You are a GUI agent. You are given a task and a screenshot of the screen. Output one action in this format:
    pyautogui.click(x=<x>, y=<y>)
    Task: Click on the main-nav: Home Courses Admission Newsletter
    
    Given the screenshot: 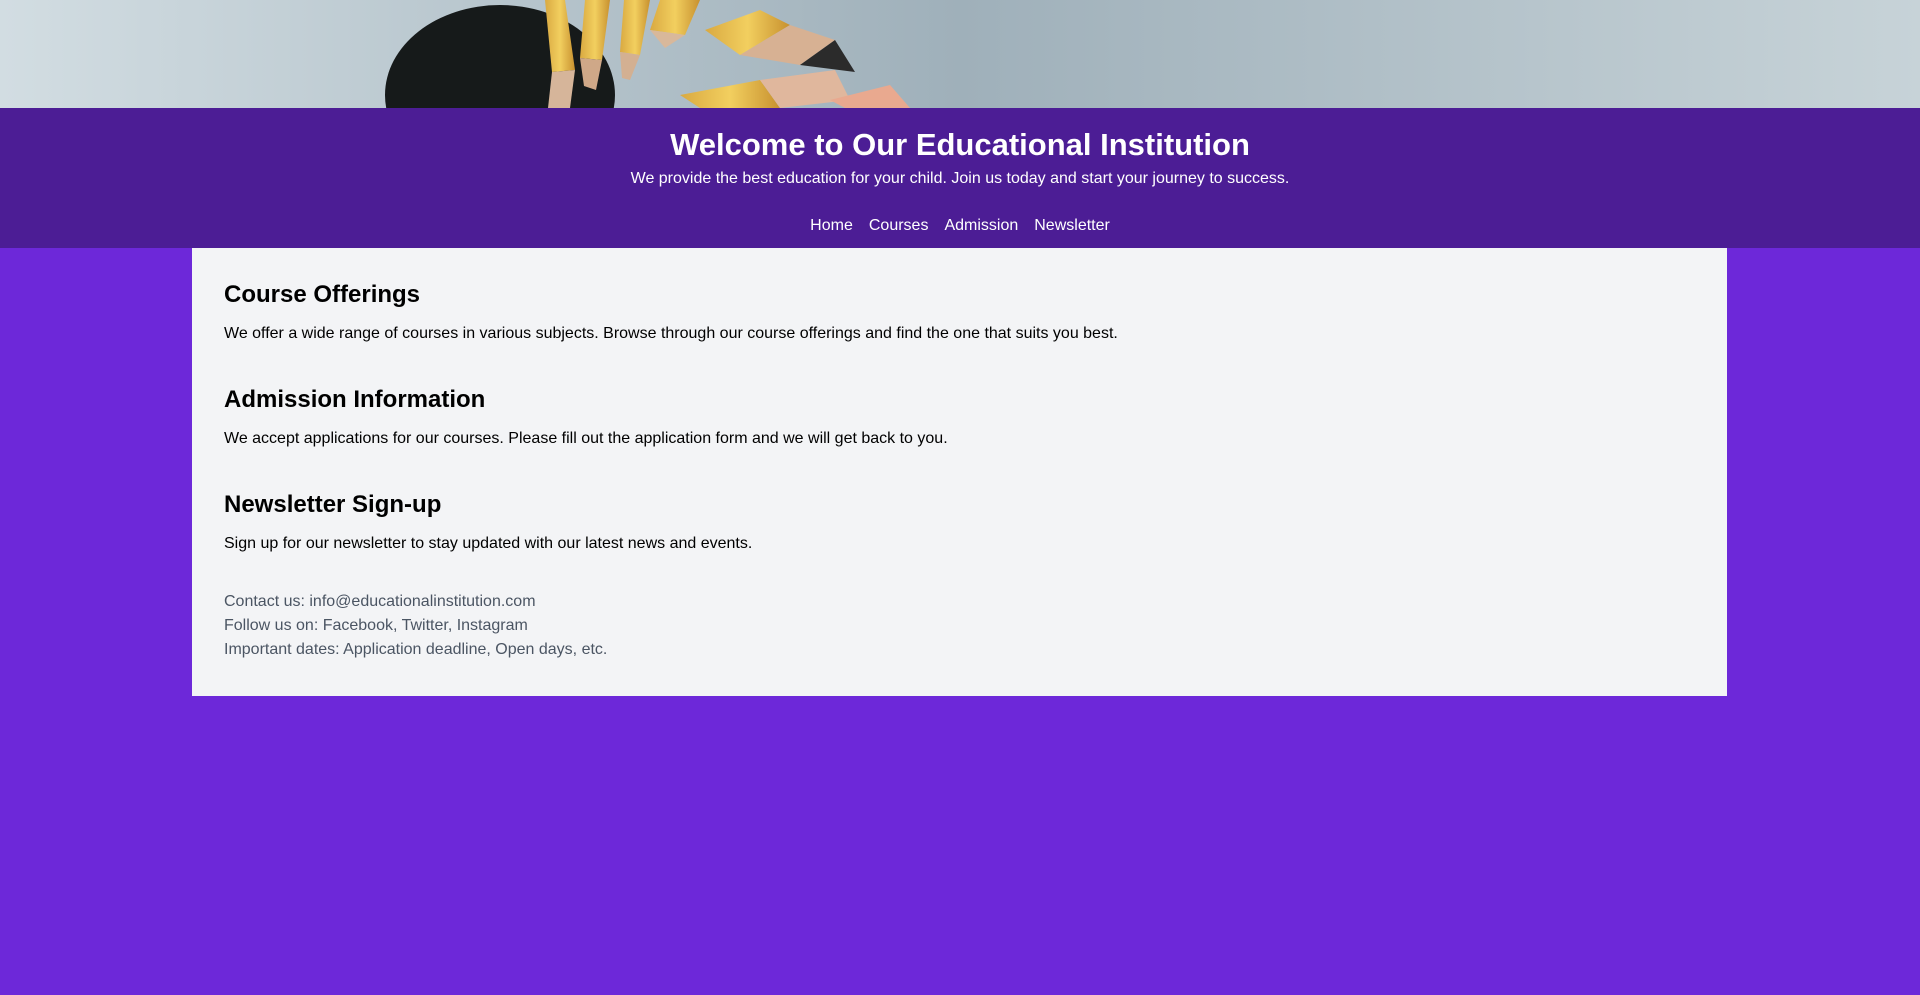 What is the action you would take?
    pyautogui.click(x=960, y=226)
    